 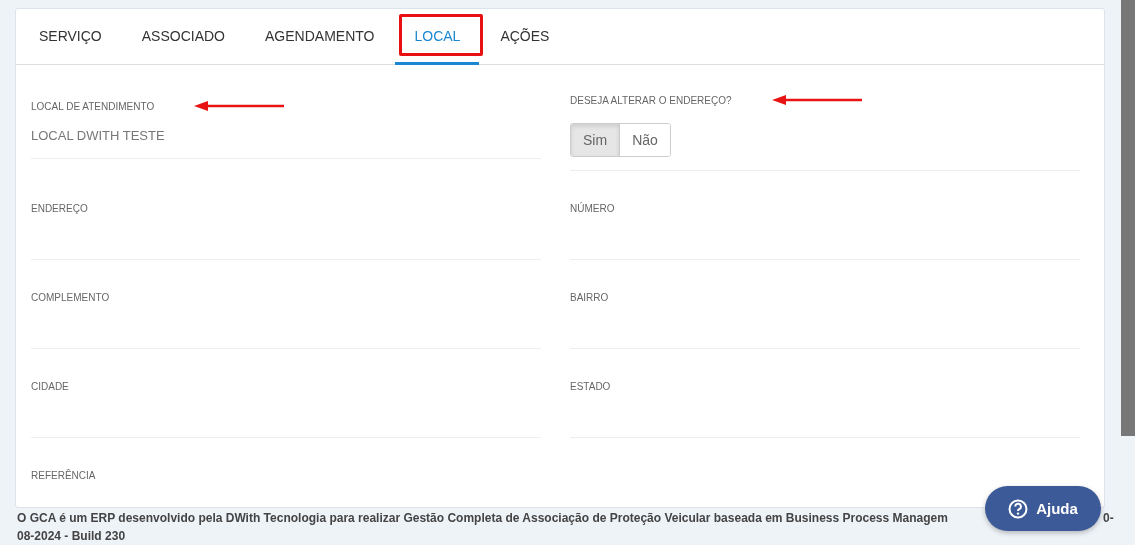 What do you see at coordinates (63, 475) in the screenshot?
I see `field-label: REFERÊNCIA` at bounding box center [63, 475].